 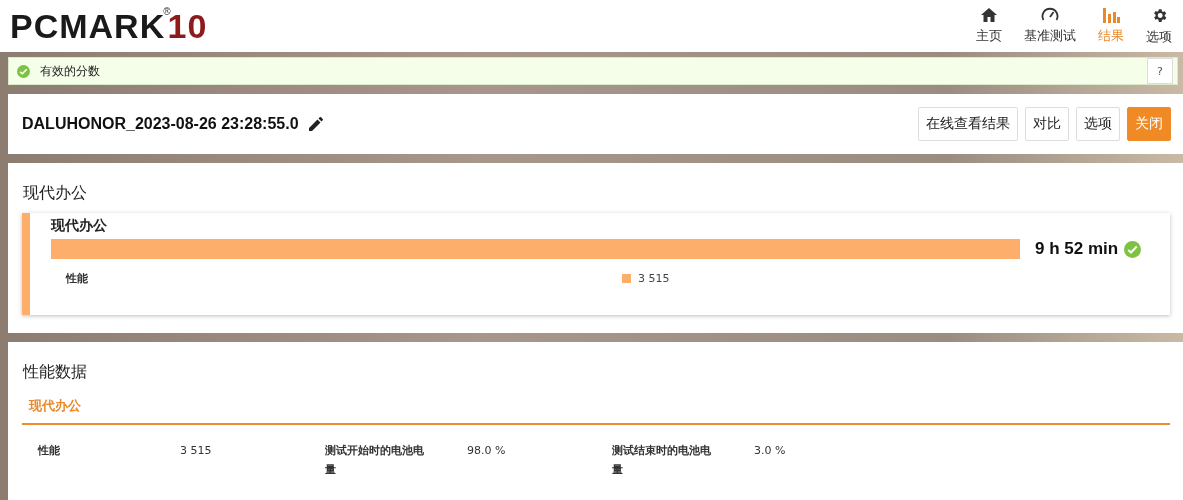 What do you see at coordinates (654, 278) in the screenshot?
I see `metric-value: 3 515` at bounding box center [654, 278].